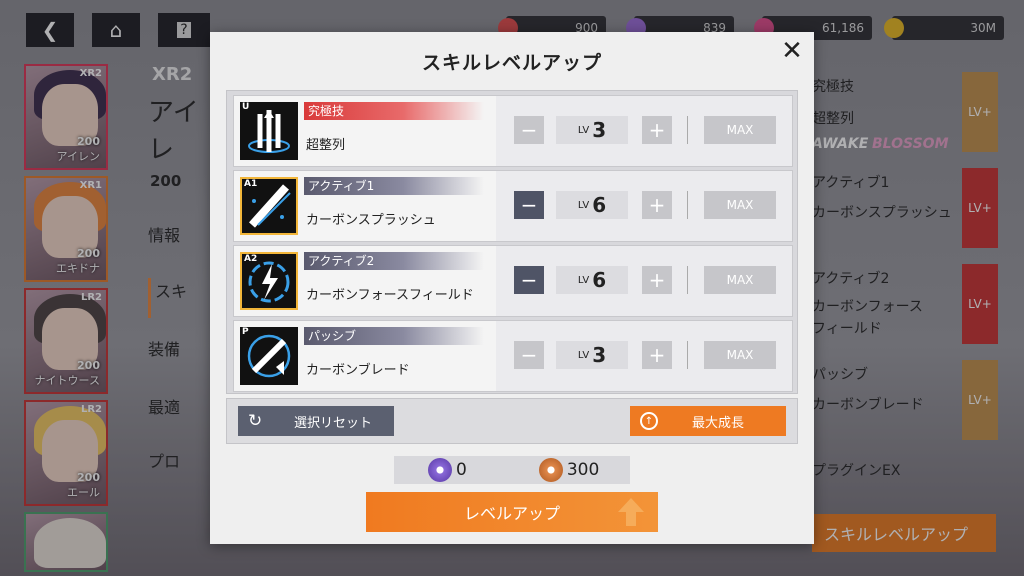 This screenshot has height=576, width=1024. What do you see at coordinates (513, 281) in the screenshot?
I see `skill-row-active2: A2 アクティブ2 カーボンフォースフィールド − LV 6 + MAX` at bounding box center [513, 281].